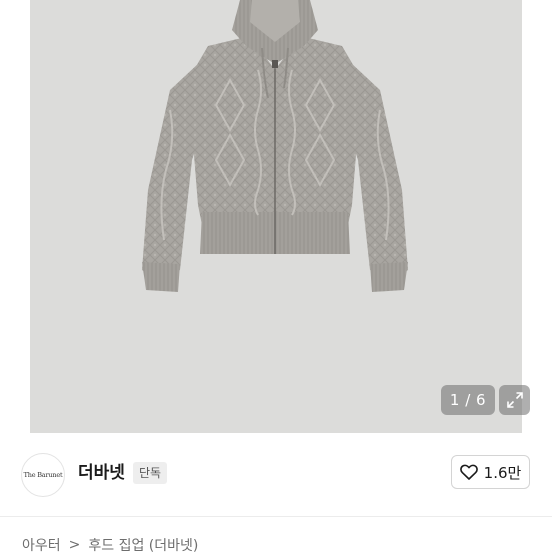 This screenshot has width=552, height=552. I want to click on seller-avatar: The Barunet, so click(43, 475).